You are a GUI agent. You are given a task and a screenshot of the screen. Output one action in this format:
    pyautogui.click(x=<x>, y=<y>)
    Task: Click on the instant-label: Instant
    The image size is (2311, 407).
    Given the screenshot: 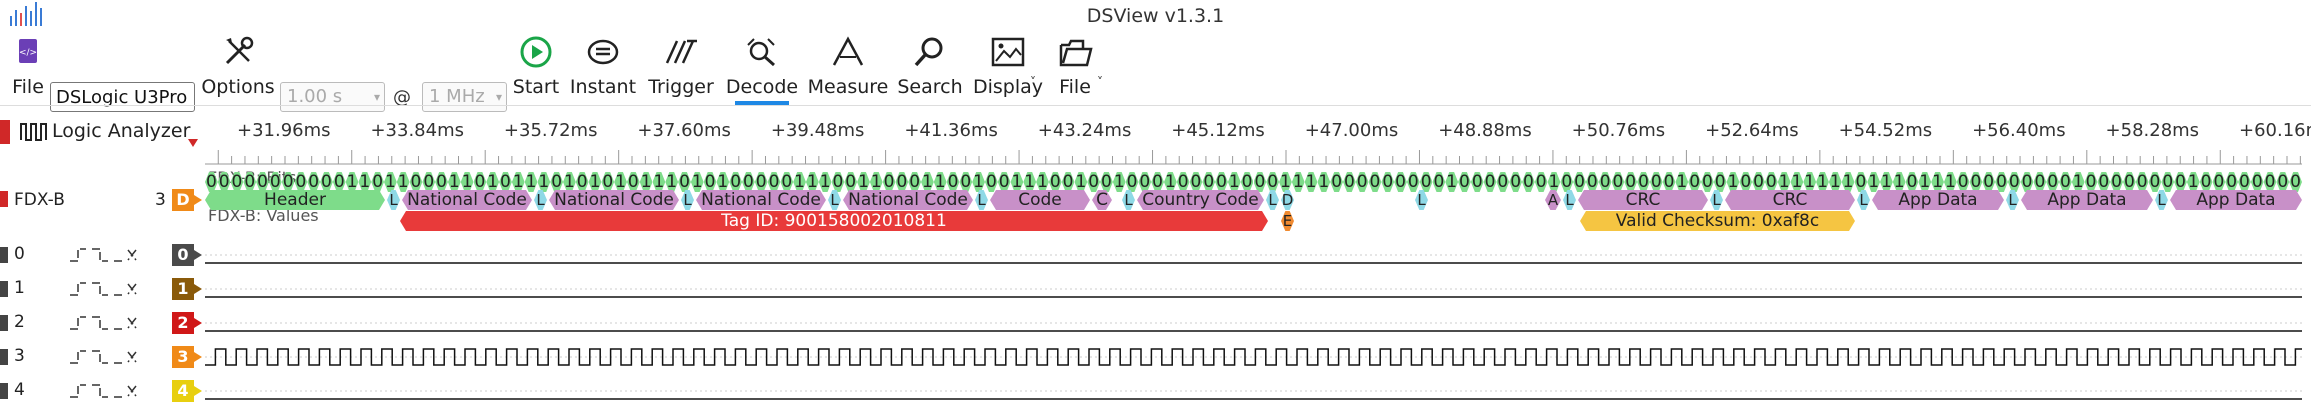 What is the action you would take?
    pyautogui.click(x=603, y=87)
    